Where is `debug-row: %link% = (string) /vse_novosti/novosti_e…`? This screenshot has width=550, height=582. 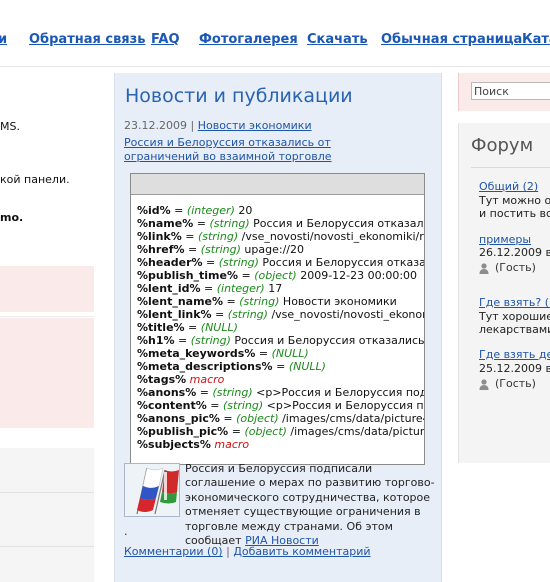
debug-row: %link% = (string) /vse_novosti/novosti_e… is located at coordinates (280, 236).